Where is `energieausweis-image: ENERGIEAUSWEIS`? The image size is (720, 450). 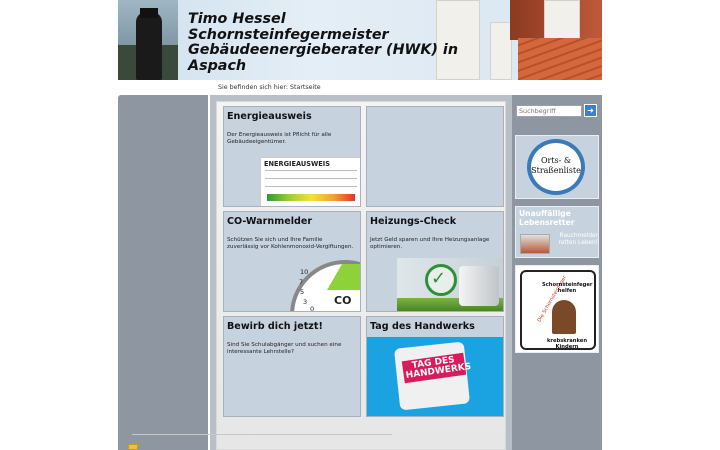
energieausweis-image: ENERGIEAUSWEIS is located at coordinates (310, 181).